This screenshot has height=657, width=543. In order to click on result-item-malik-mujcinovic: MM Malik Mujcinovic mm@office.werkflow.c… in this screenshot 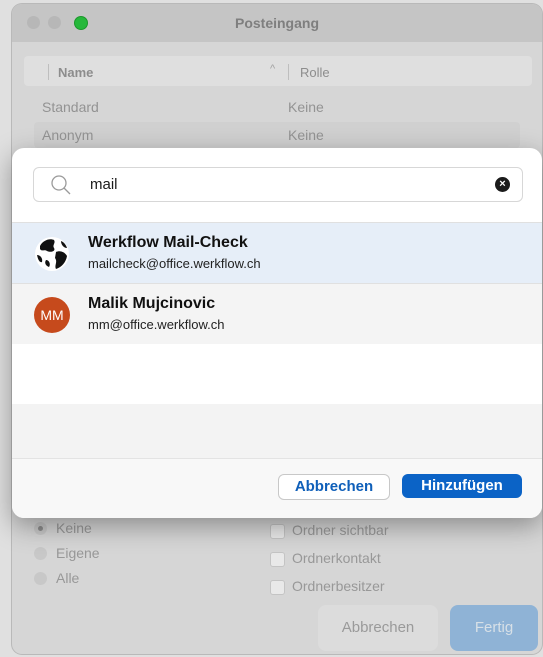, I will do `click(277, 313)`.